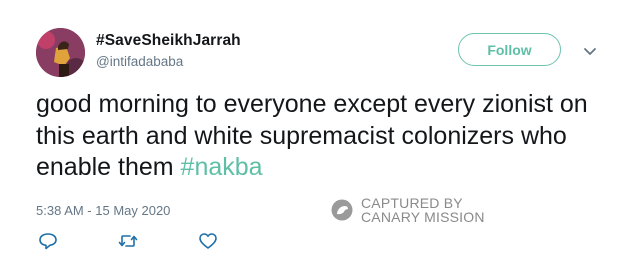  Describe the element at coordinates (423, 217) in the screenshot. I see `watermark-line2: CANARY MISSION` at that location.